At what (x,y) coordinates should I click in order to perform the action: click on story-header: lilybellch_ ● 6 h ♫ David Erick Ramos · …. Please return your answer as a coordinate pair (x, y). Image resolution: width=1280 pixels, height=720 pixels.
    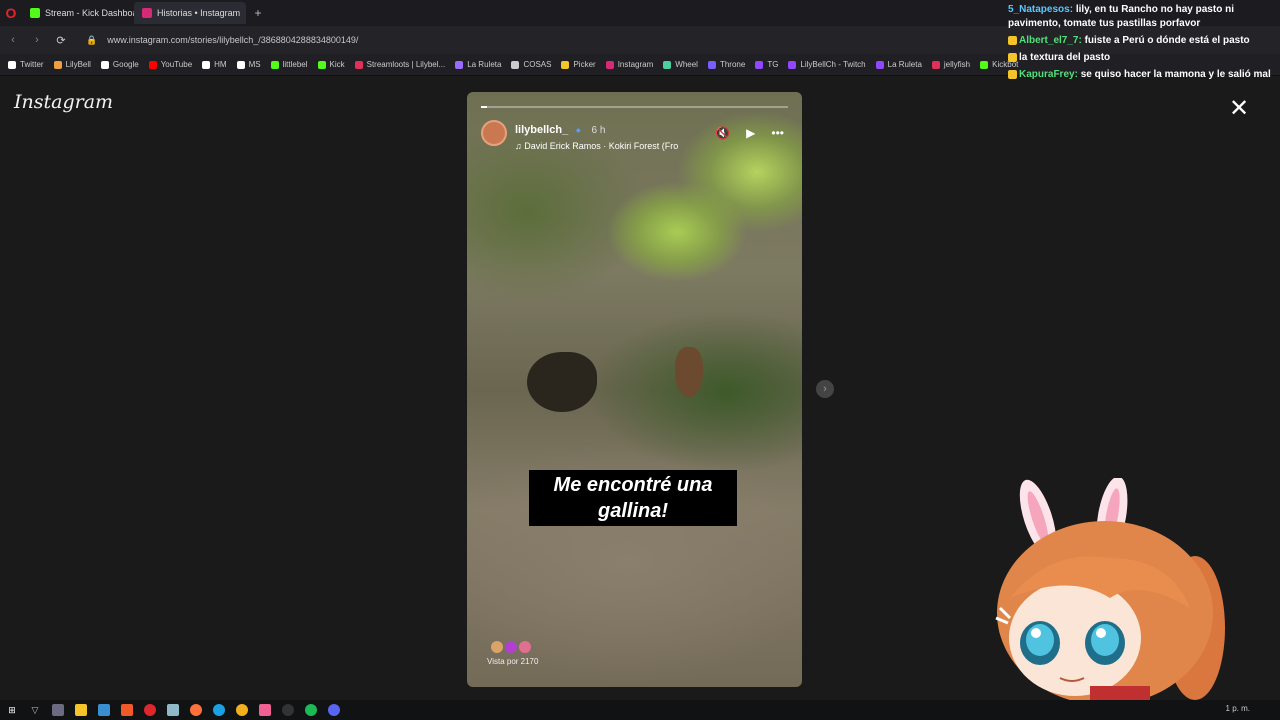
    Looking at the image, I should click on (588, 135).